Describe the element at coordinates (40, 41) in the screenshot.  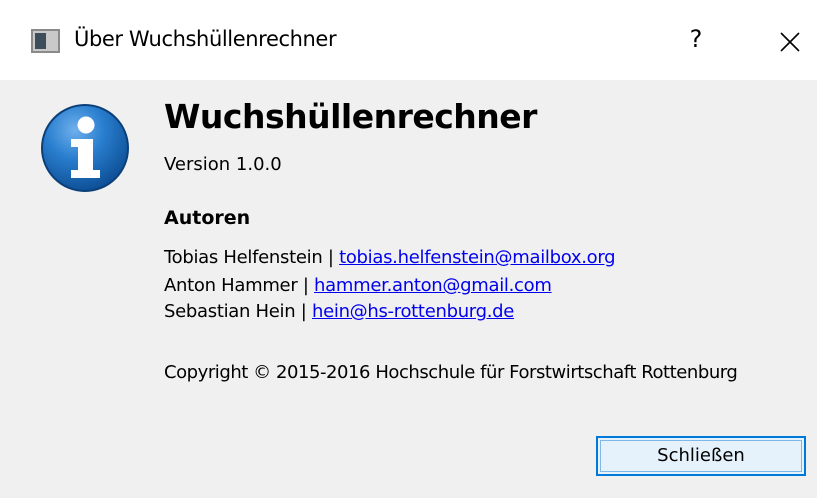
I see `app-window-icon-pane` at that location.